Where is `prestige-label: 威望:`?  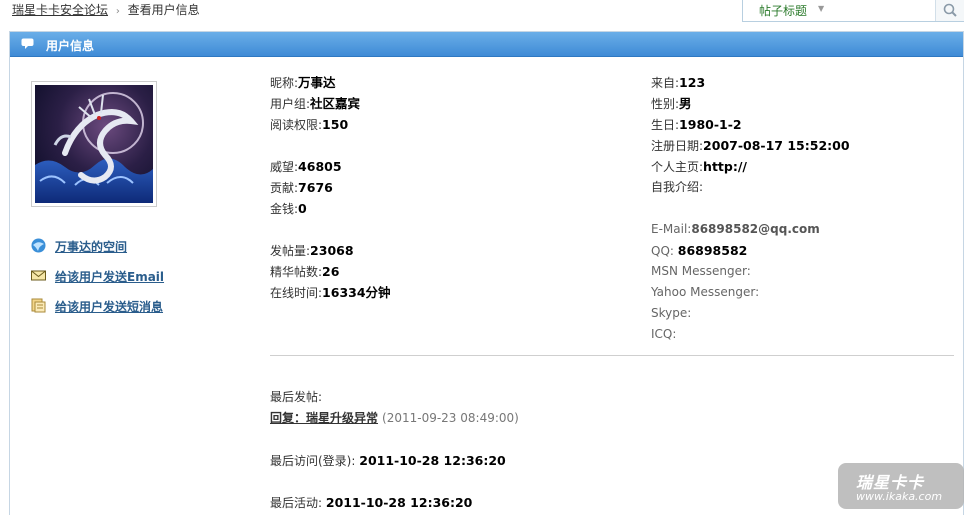
prestige-label: 威望: is located at coordinates (284, 167).